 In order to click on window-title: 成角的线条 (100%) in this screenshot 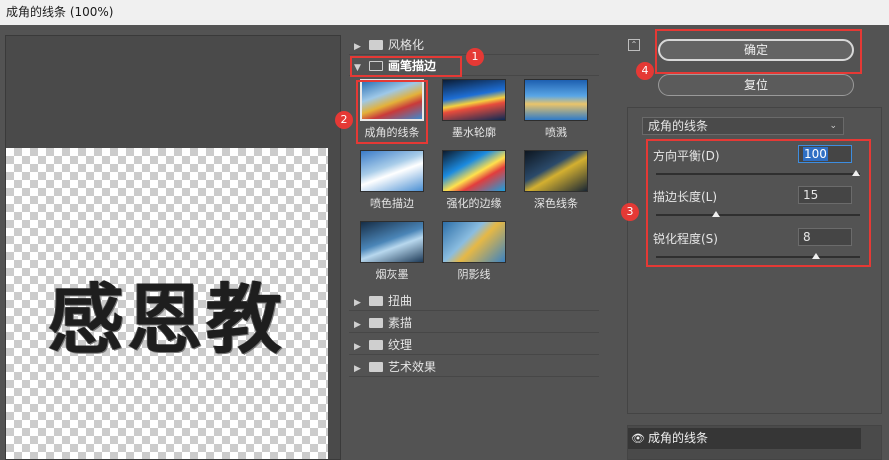, I will do `click(444, 12)`.